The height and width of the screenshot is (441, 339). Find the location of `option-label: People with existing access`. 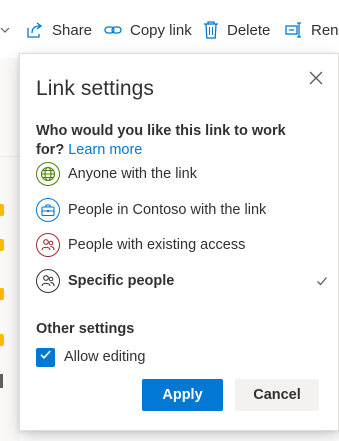

option-label: People with existing access is located at coordinates (157, 245).